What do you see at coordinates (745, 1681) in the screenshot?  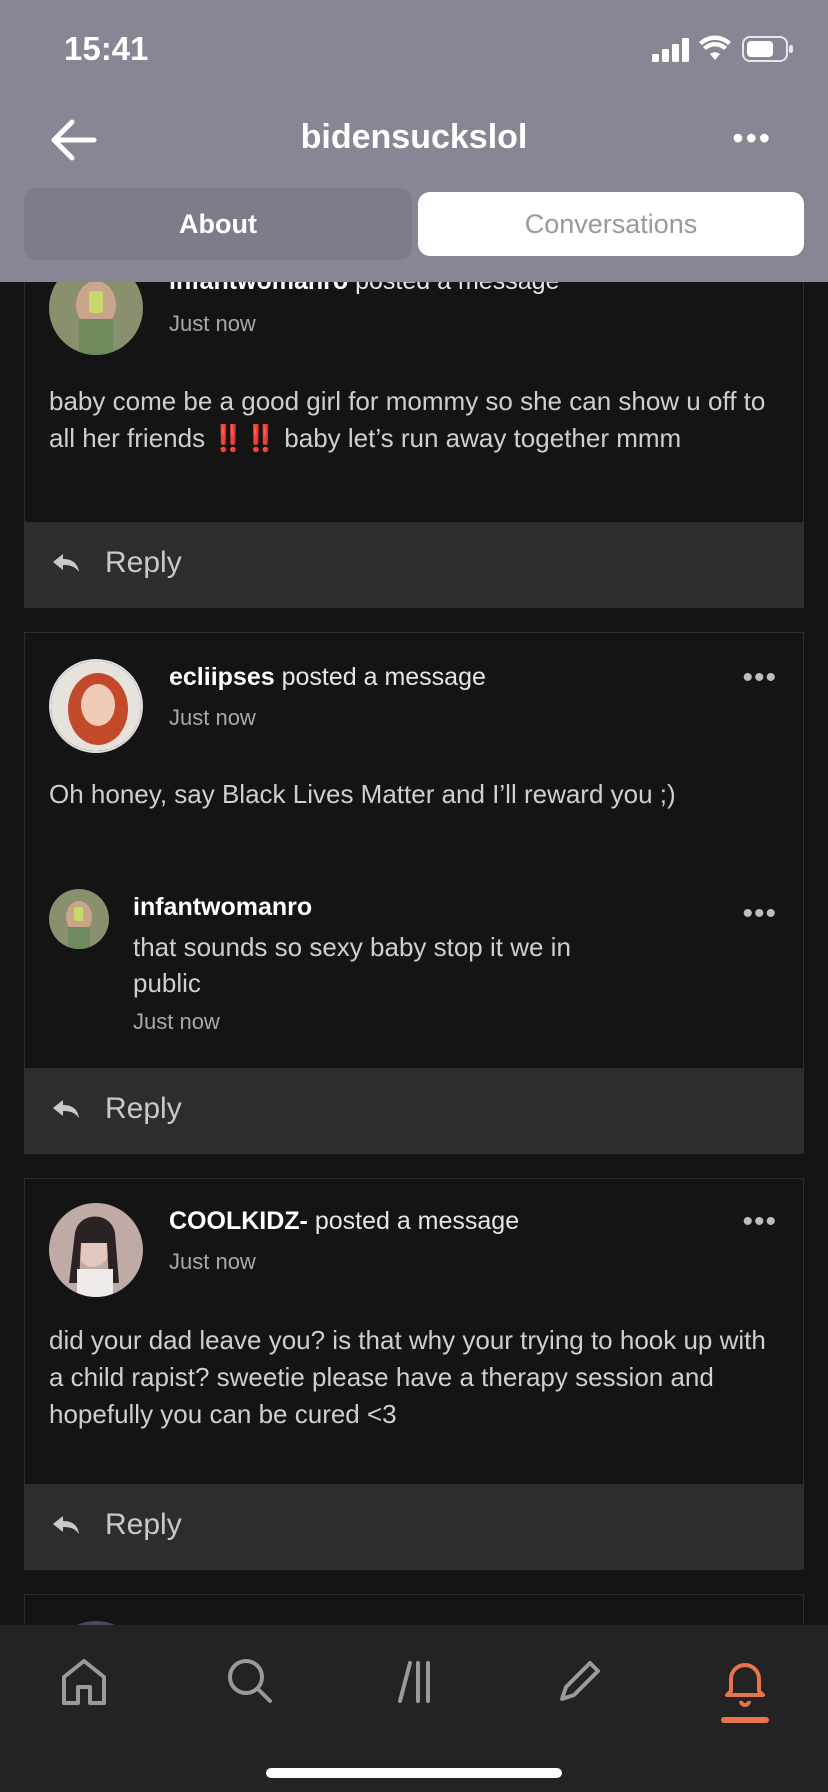 I see `notifications-icon` at bounding box center [745, 1681].